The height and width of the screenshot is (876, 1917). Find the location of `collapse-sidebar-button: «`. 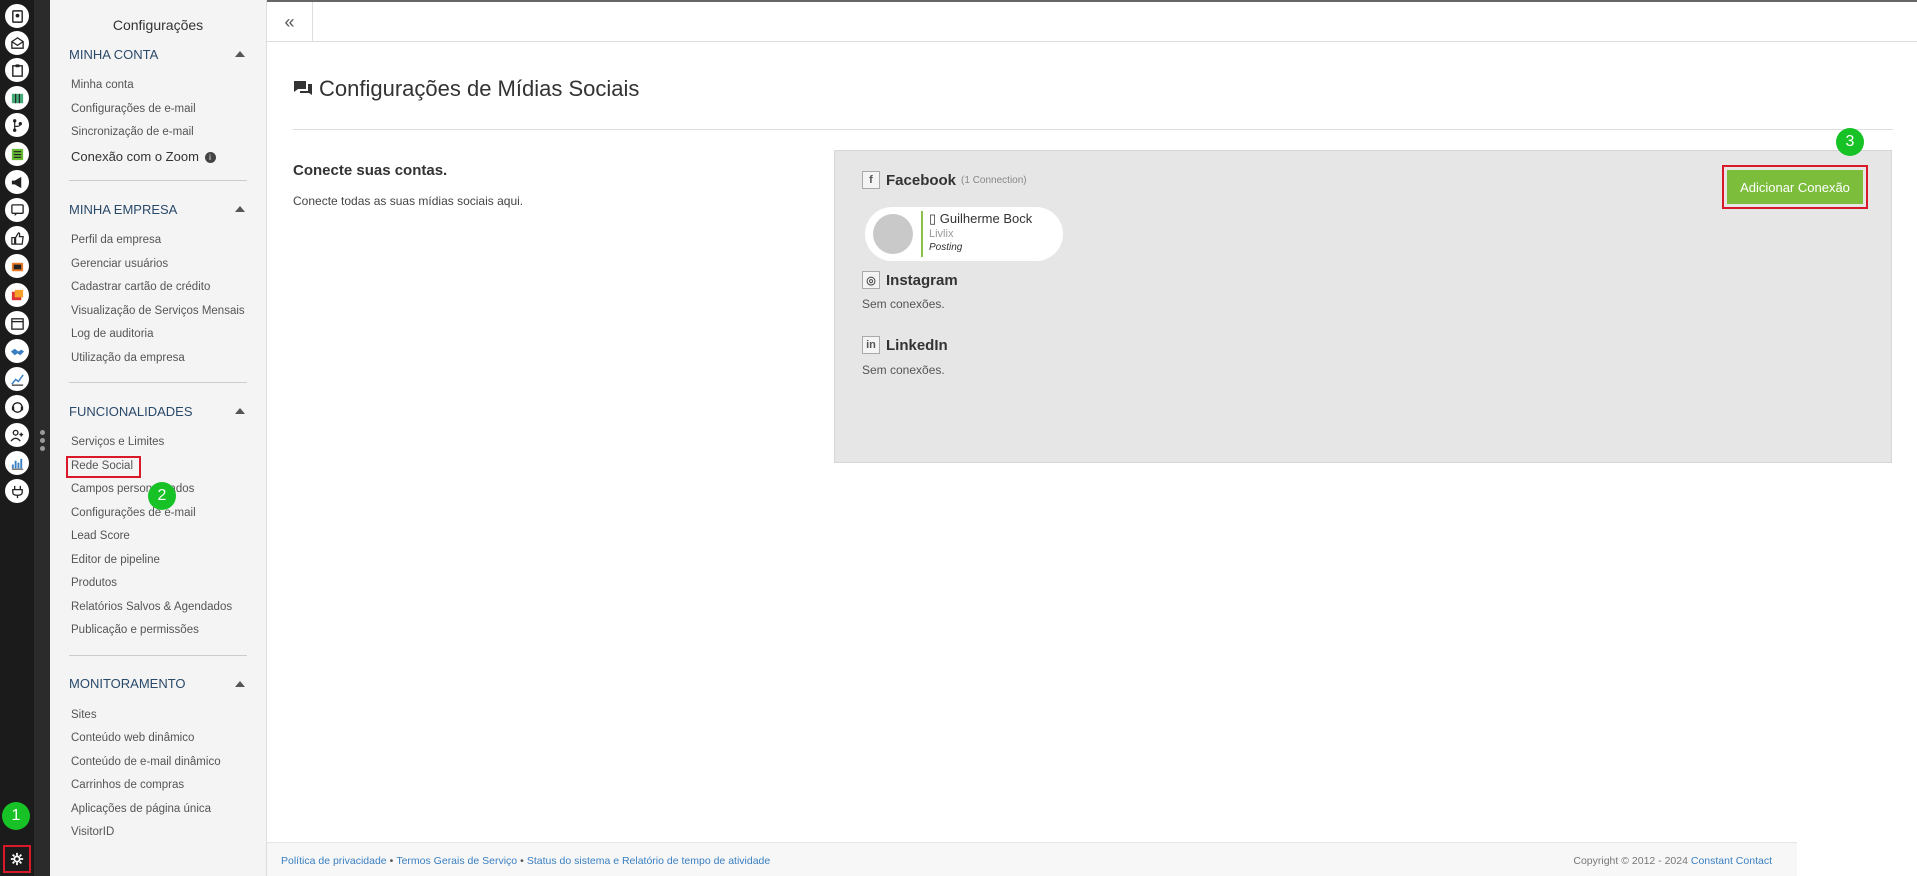

collapse-sidebar-button: « is located at coordinates (290, 22).